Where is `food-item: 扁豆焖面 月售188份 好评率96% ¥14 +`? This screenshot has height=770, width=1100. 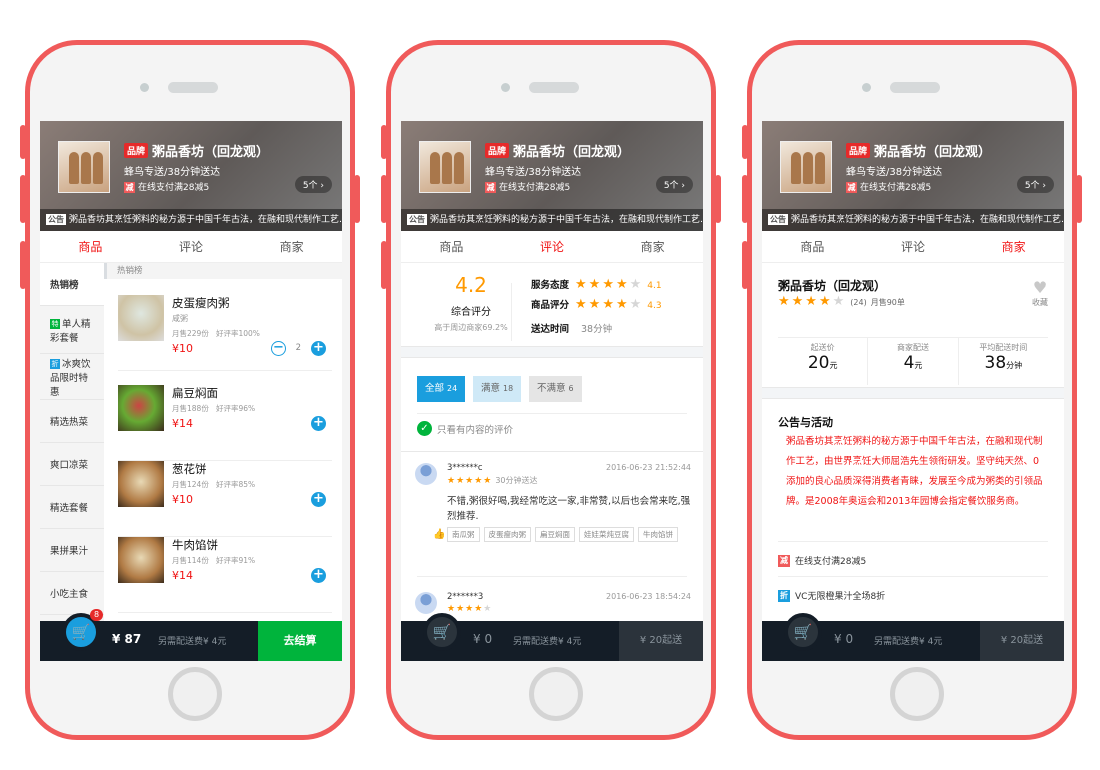 food-item: 扁豆焖面 月售188份 好评率96% ¥14 + is located at coordinates (225, 423).